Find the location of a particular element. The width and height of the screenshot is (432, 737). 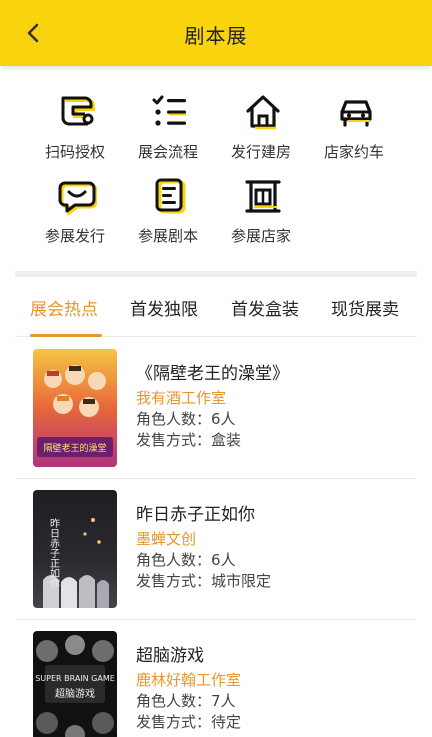

tab-first-exclusive: 首发独限 is located at coordinates (164, 307).